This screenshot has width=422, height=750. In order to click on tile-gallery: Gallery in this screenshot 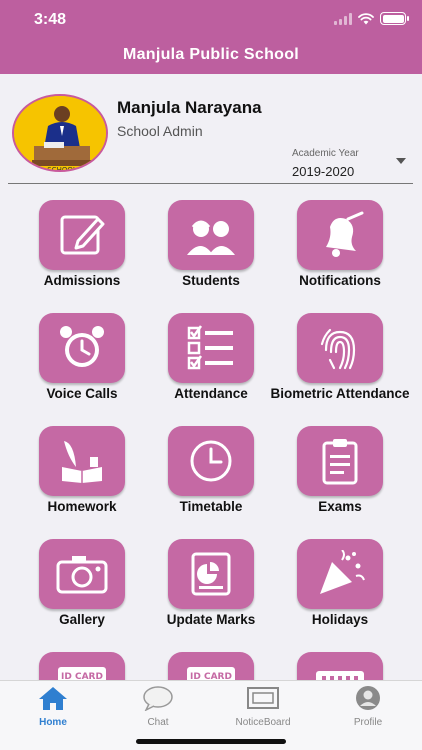, I will do `click(82, 594)`.